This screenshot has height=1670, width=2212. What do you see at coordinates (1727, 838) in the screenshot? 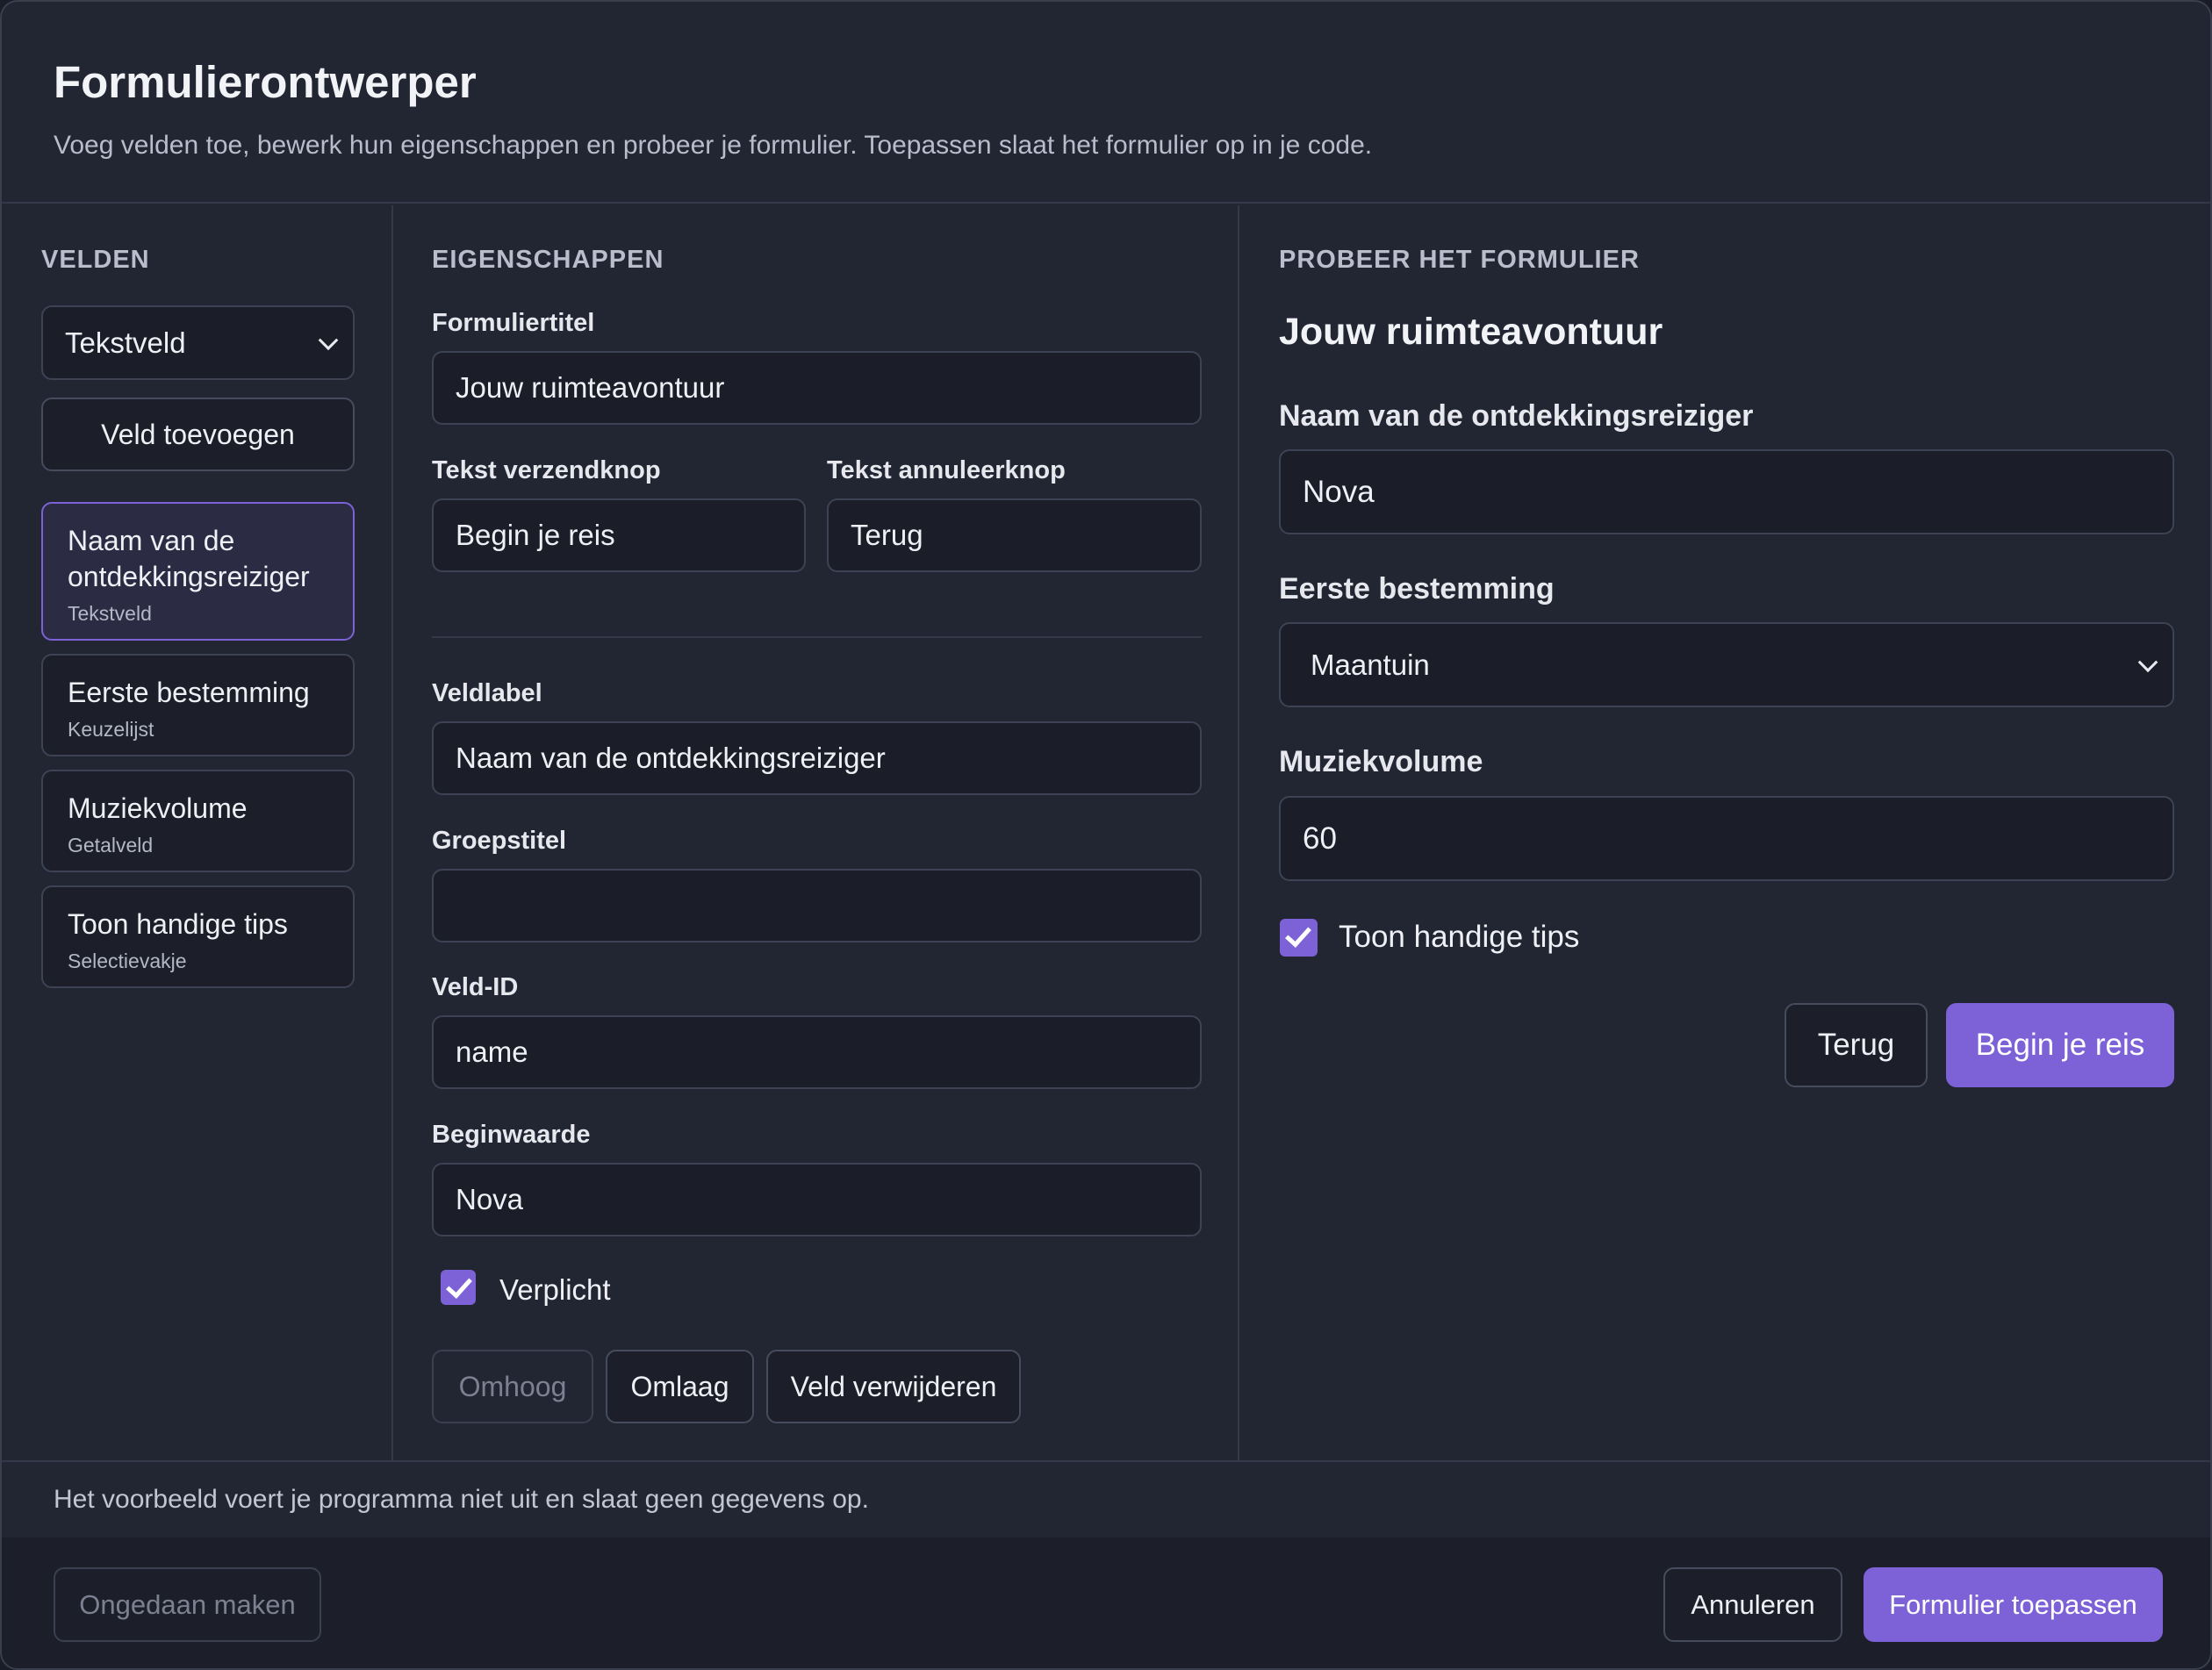
I see `preview-volume-input: 60` at bounding box center [1727, 838].